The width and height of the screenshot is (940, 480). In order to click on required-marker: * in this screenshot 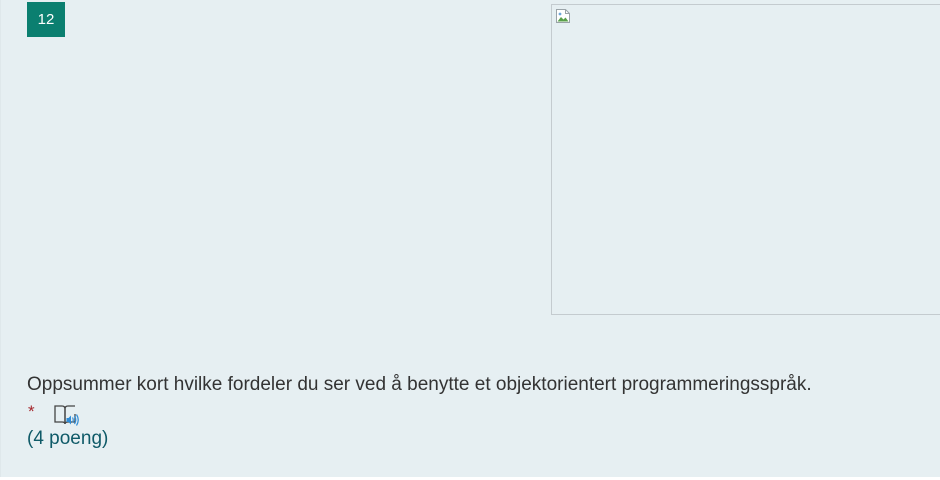, I will do `click(31, 411)`.